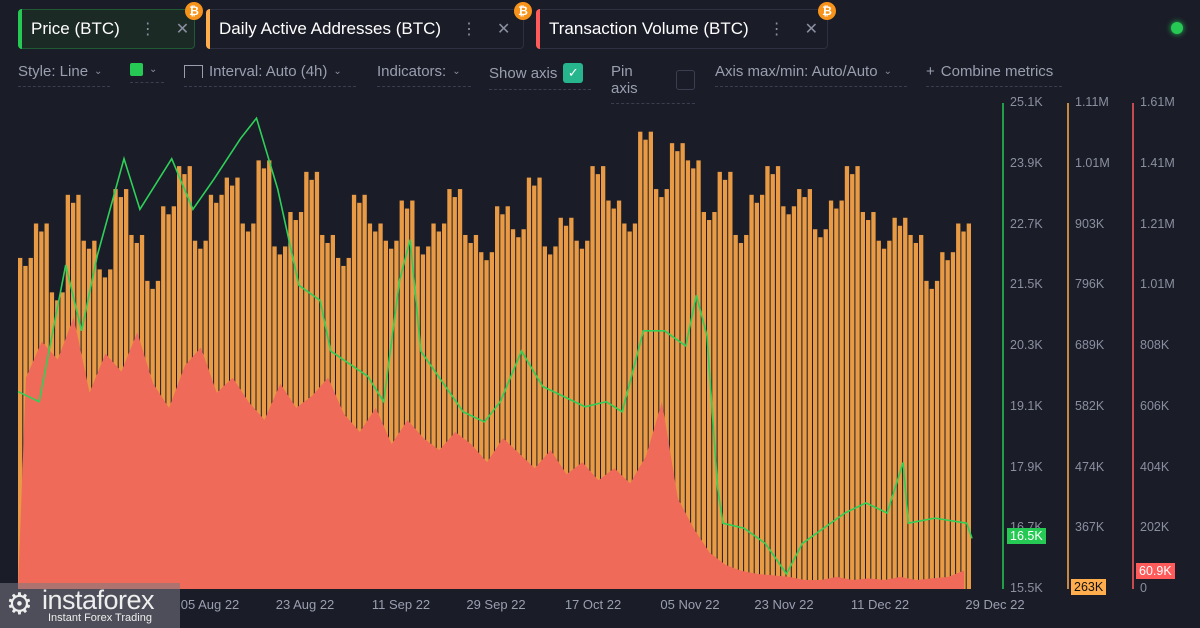 Image resolution: width=1200 pixels, height=628 pixels. What do you see at coordinates (110, 25) in the screenshot?
I see `tab-price: Price (BTC) ⋮ ✕ ₿` at bounding box center [110, 25].